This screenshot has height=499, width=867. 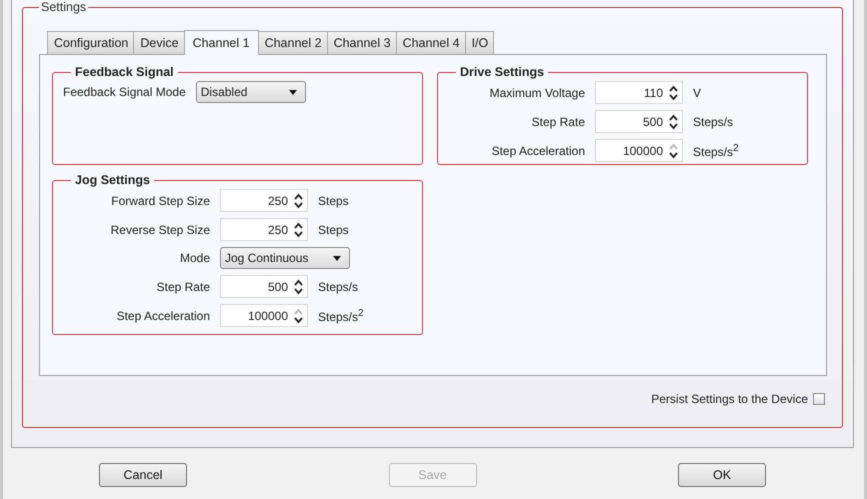 I want to click on dialog-button: OK, so click(x=722, y=475).